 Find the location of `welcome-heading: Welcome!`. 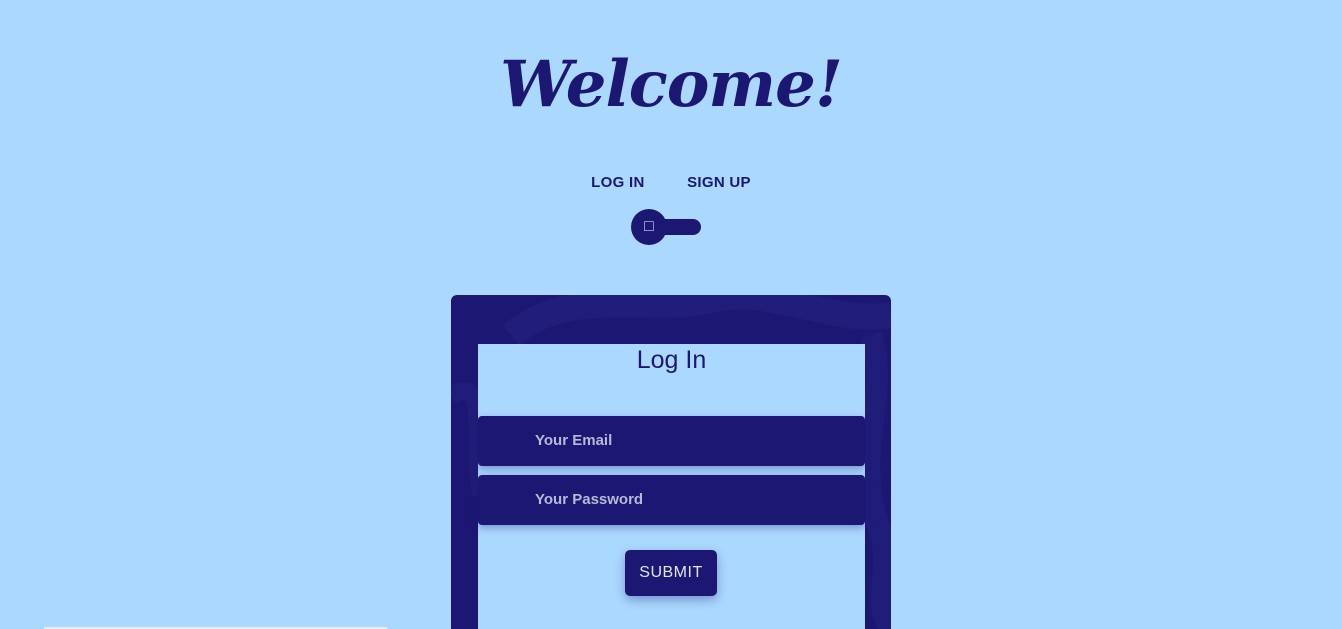

welcome-heading: Welcome! is located at coordinates (671, 84).